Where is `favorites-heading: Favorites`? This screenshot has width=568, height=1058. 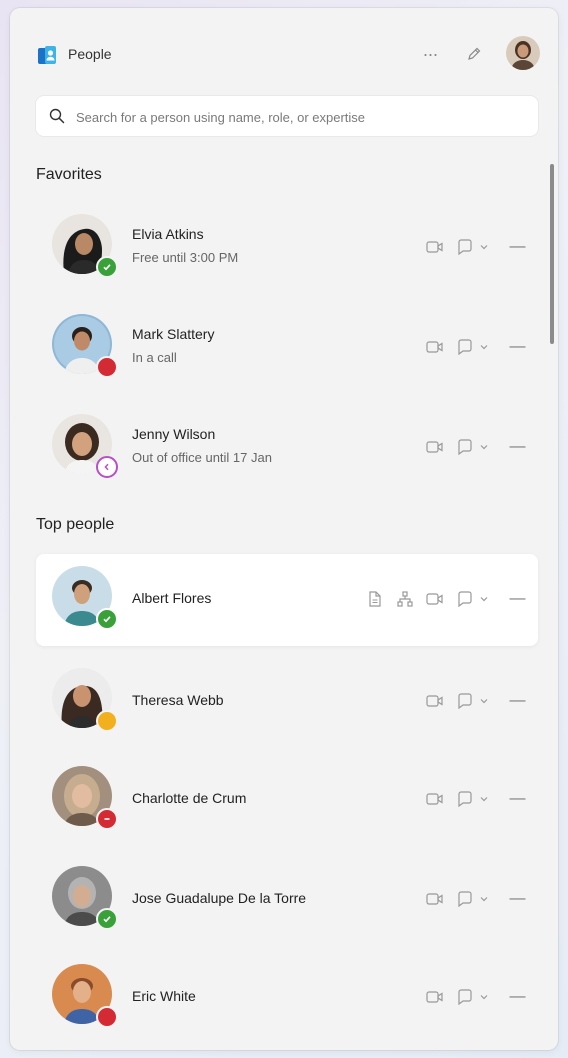
favorites-heading: Favorites is located at coordinates (69, 174).